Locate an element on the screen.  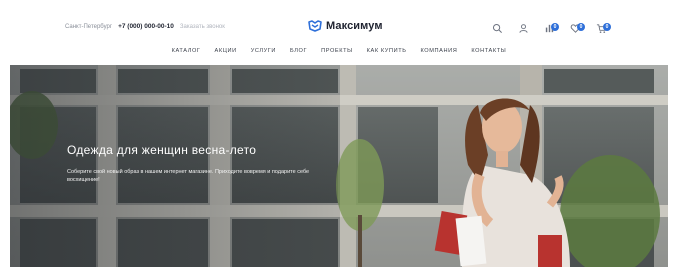
search-icon is located at coordinates (497, 28).